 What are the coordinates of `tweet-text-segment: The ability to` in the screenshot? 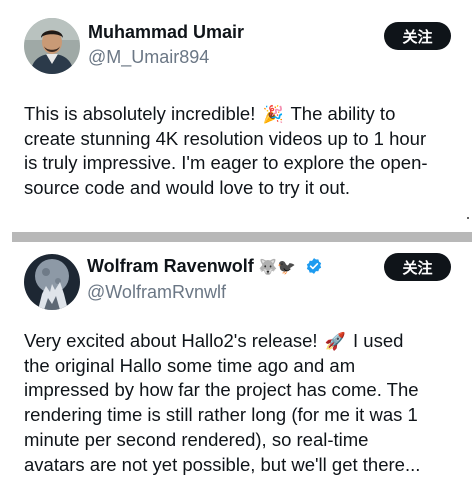 It's located at (340, 113).